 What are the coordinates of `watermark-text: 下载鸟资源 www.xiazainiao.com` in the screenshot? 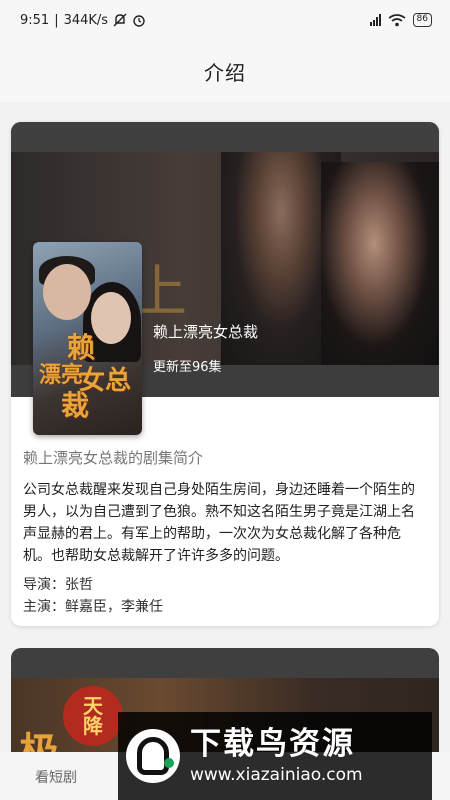 It's located at (276, 756).